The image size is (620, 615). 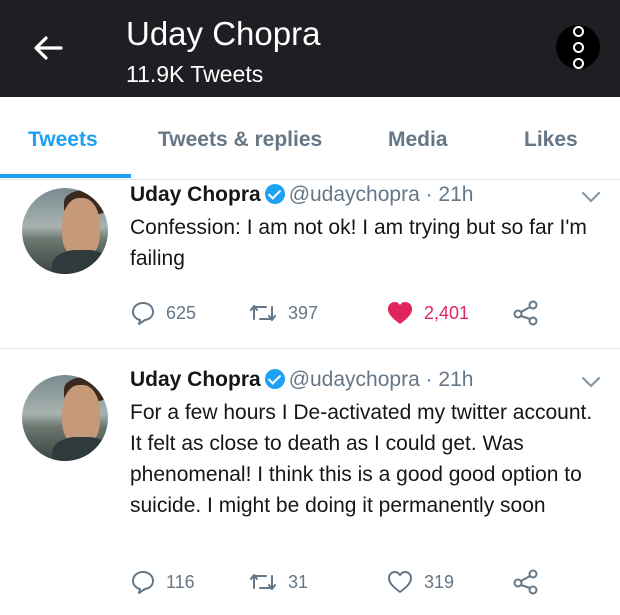 I want to click on tab-media: Media, so click(x=418, y=140).